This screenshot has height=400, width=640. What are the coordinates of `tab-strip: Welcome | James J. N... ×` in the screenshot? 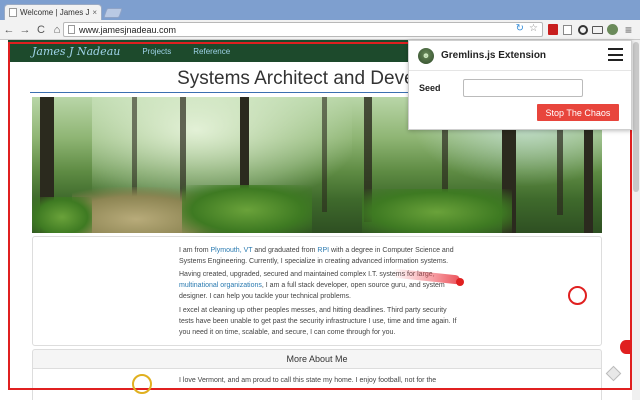 It's located at (320, 10).